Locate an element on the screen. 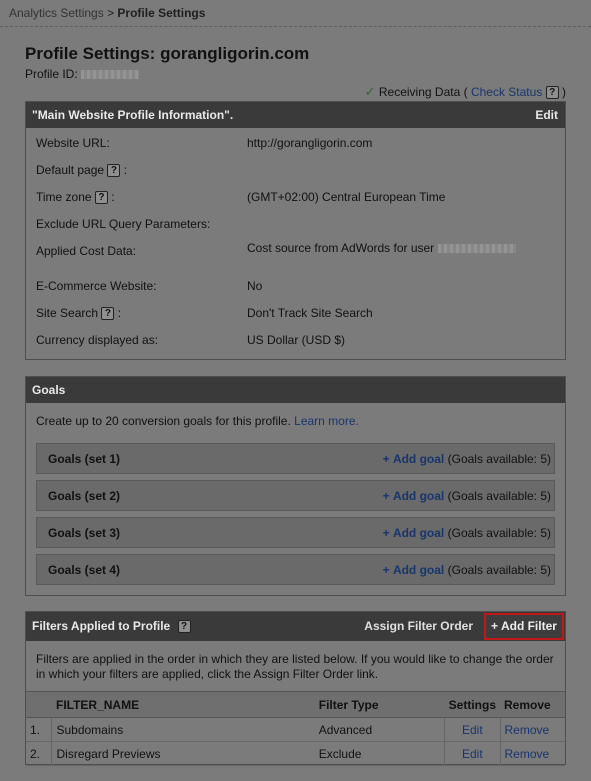  website-url-label: Website URL: is located at coordinates (73, 143).